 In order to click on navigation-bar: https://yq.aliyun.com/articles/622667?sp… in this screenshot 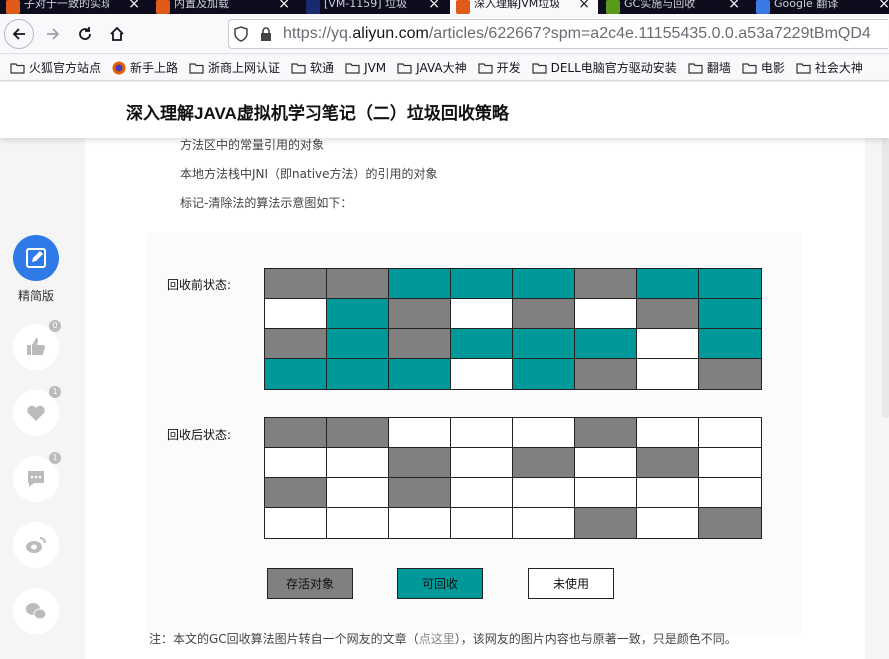, I will do `click(444, 34)`.